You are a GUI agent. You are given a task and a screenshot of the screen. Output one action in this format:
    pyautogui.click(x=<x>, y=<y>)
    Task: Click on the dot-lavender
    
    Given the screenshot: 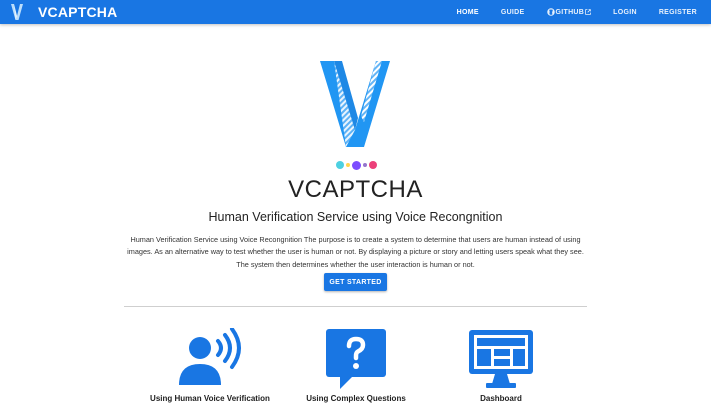 What is the action you would take?
    pyautogui.click(x=365, y=165)
    